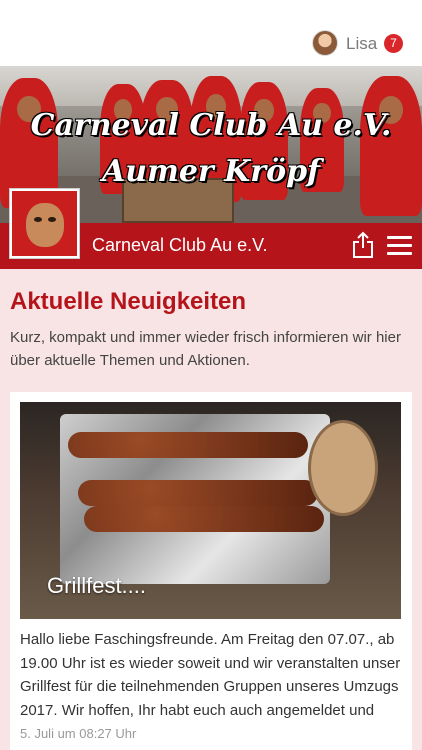  Describe the element at coordinates (128, 301) in the screenshot. I see `section-title: Aktuelle Neuigkeiten` at that location.